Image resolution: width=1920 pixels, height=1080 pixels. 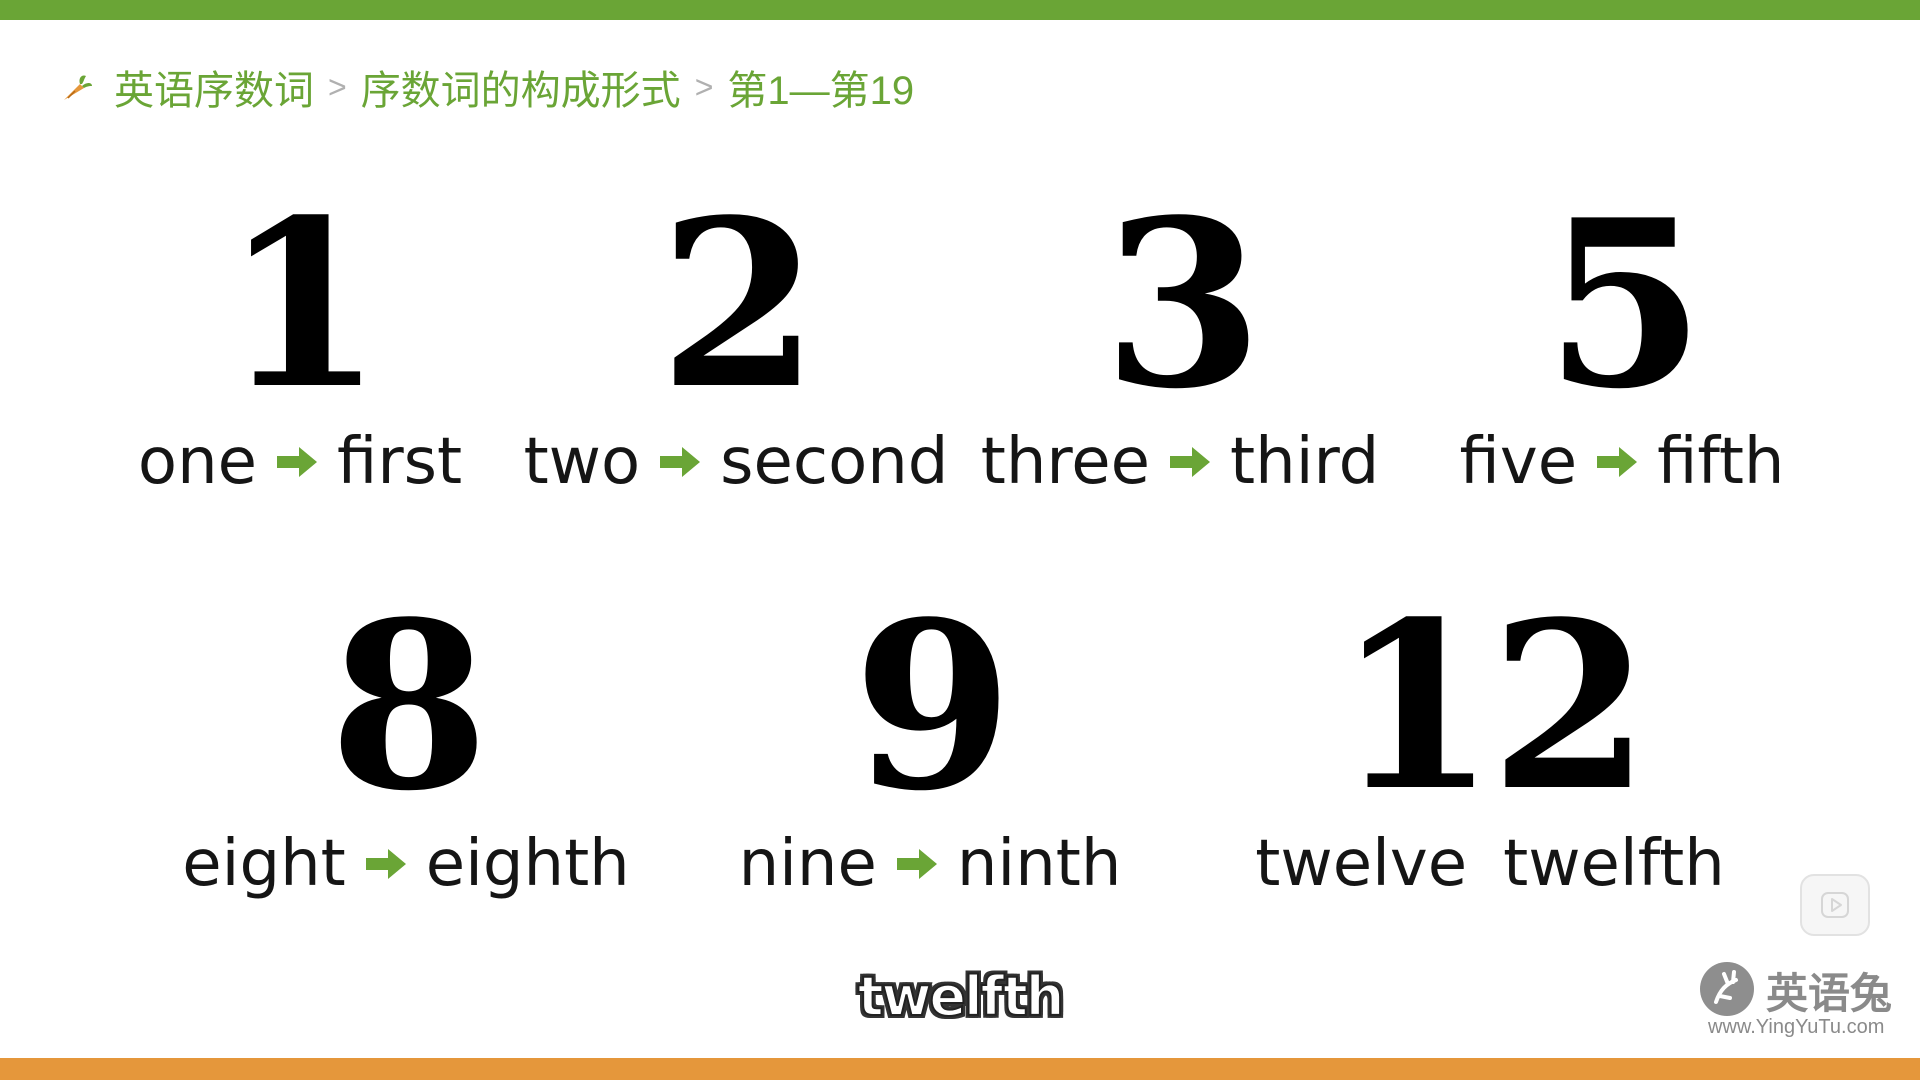 What do you see at coordinates (527, 864) in the screenshot?
I see `ordinal-word: eighth` at bounding box center [527, 864].